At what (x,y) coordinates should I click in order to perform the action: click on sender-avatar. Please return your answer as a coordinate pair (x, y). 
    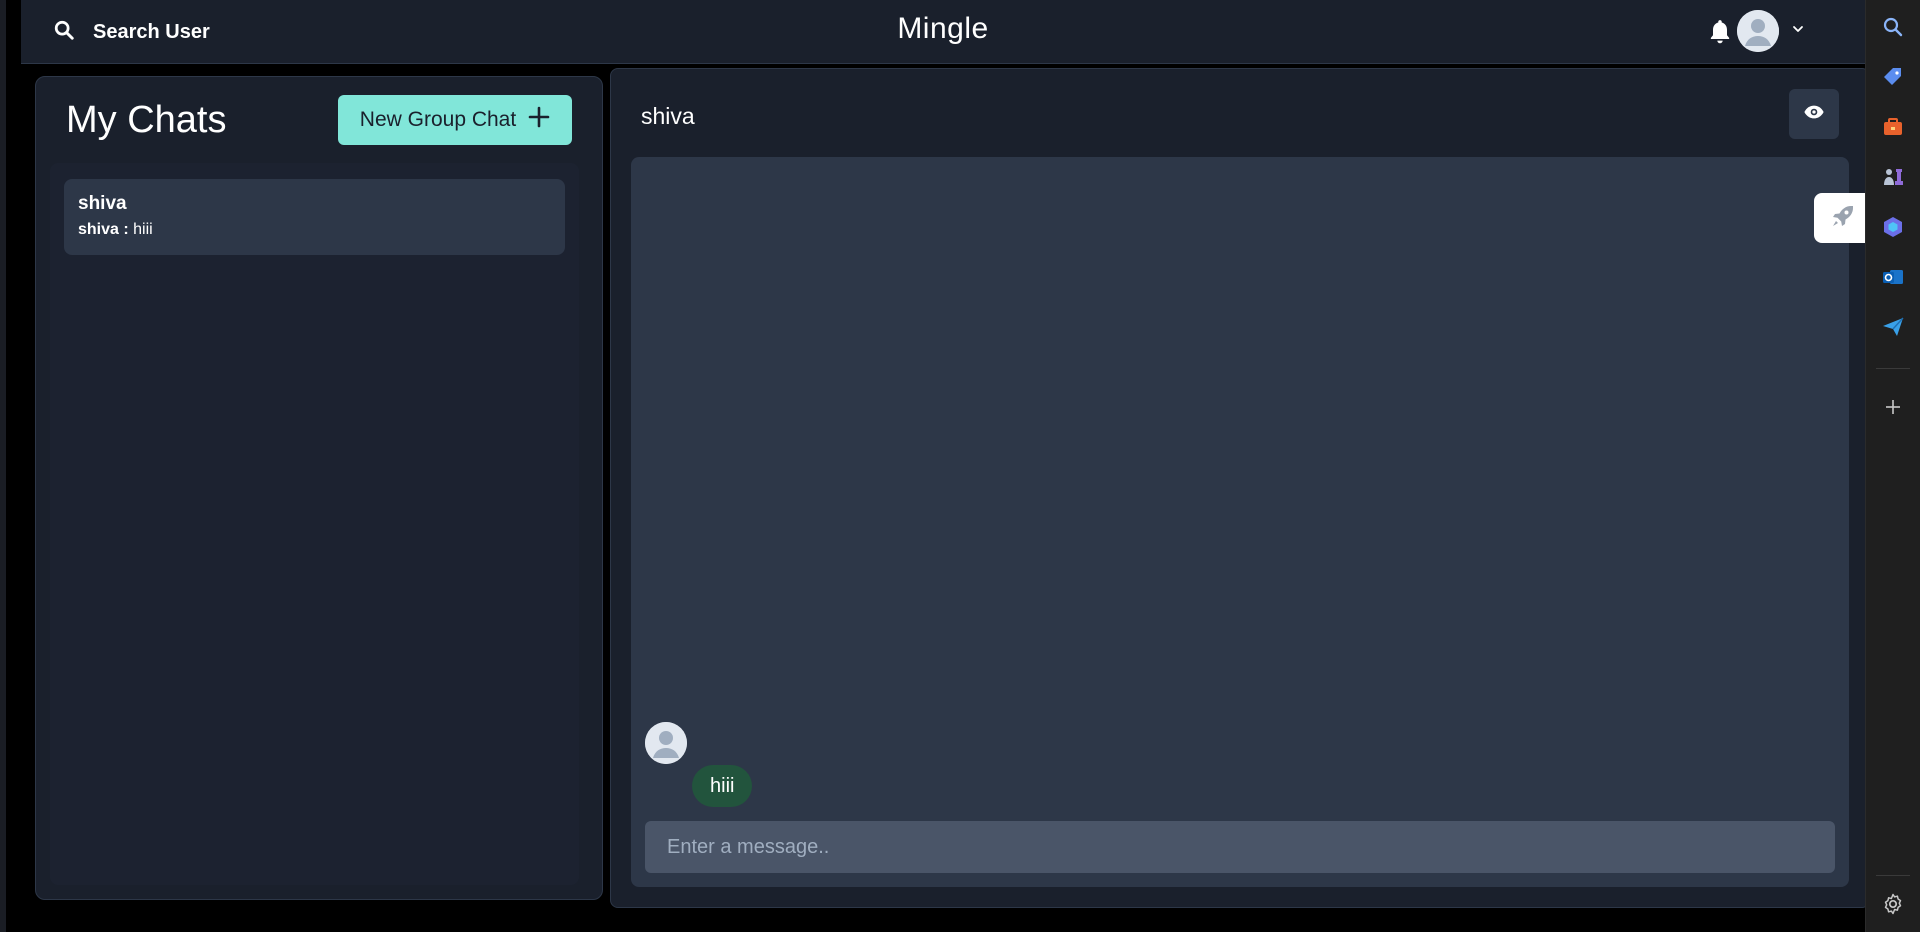
    Looking at the image, I should click on (666, 743).